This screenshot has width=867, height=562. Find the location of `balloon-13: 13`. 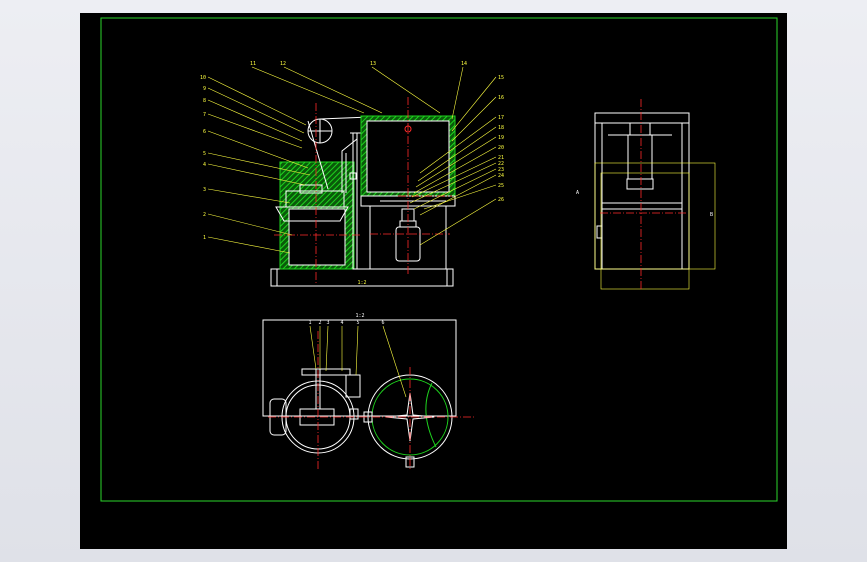

balloon-13: 13 is located at coordinates (373, 64).